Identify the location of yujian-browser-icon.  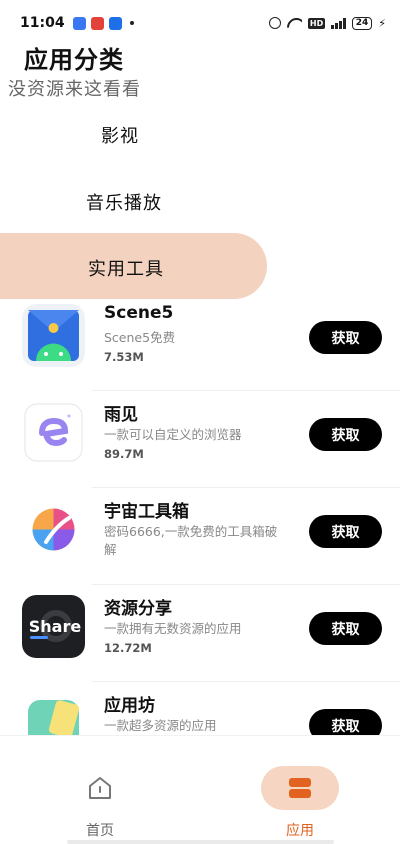
(53, 432).